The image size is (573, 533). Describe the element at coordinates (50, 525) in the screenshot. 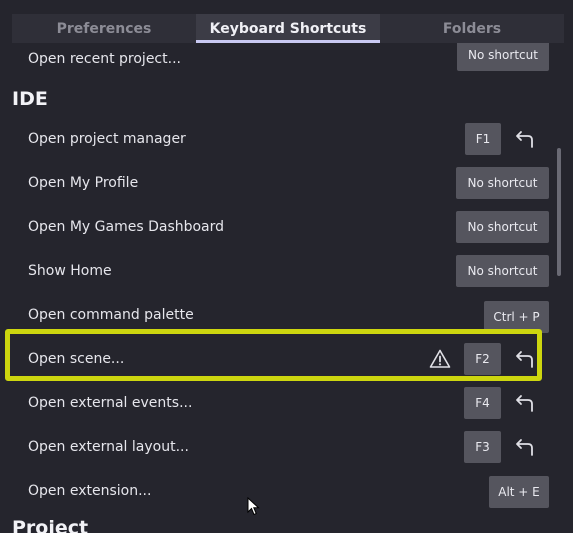

I see `section-title-project: Project` at that location.